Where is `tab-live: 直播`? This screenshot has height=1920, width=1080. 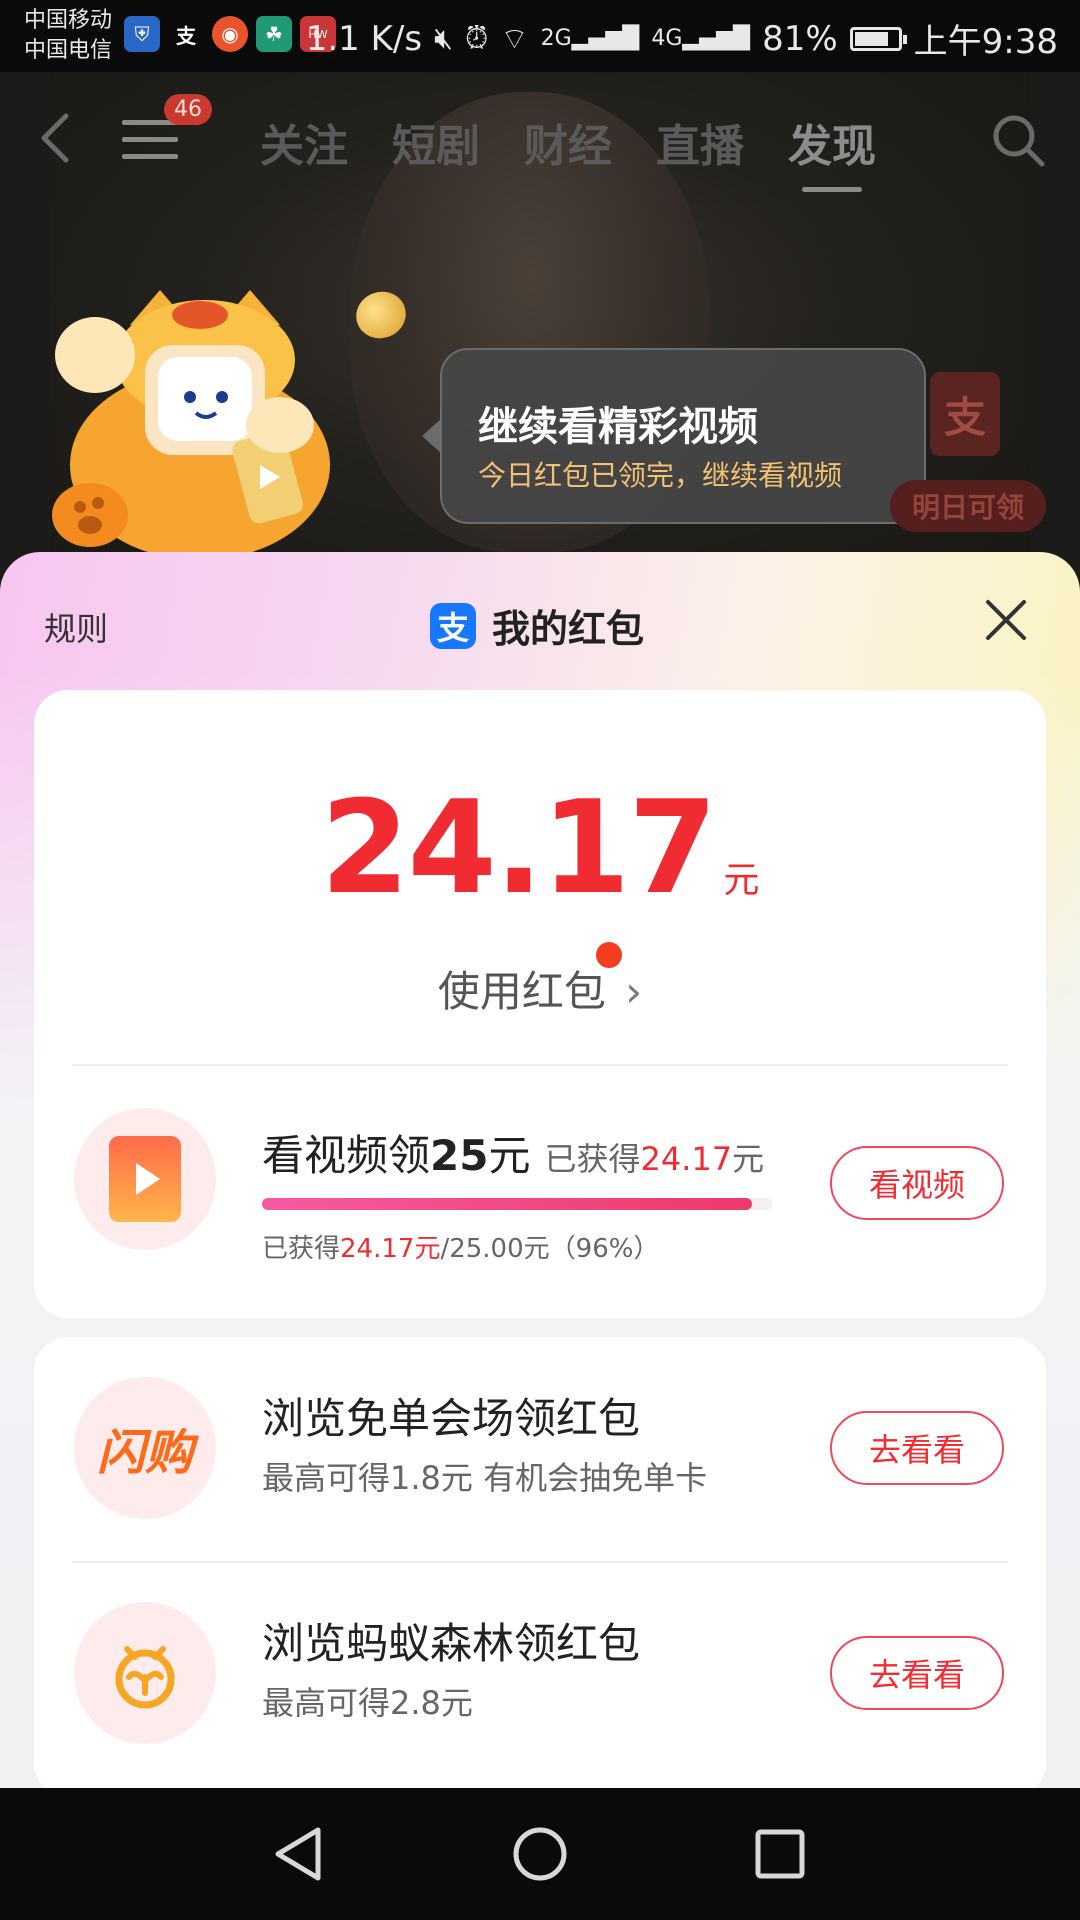
tab-live: 直播 is located at coordinates (700, 142).